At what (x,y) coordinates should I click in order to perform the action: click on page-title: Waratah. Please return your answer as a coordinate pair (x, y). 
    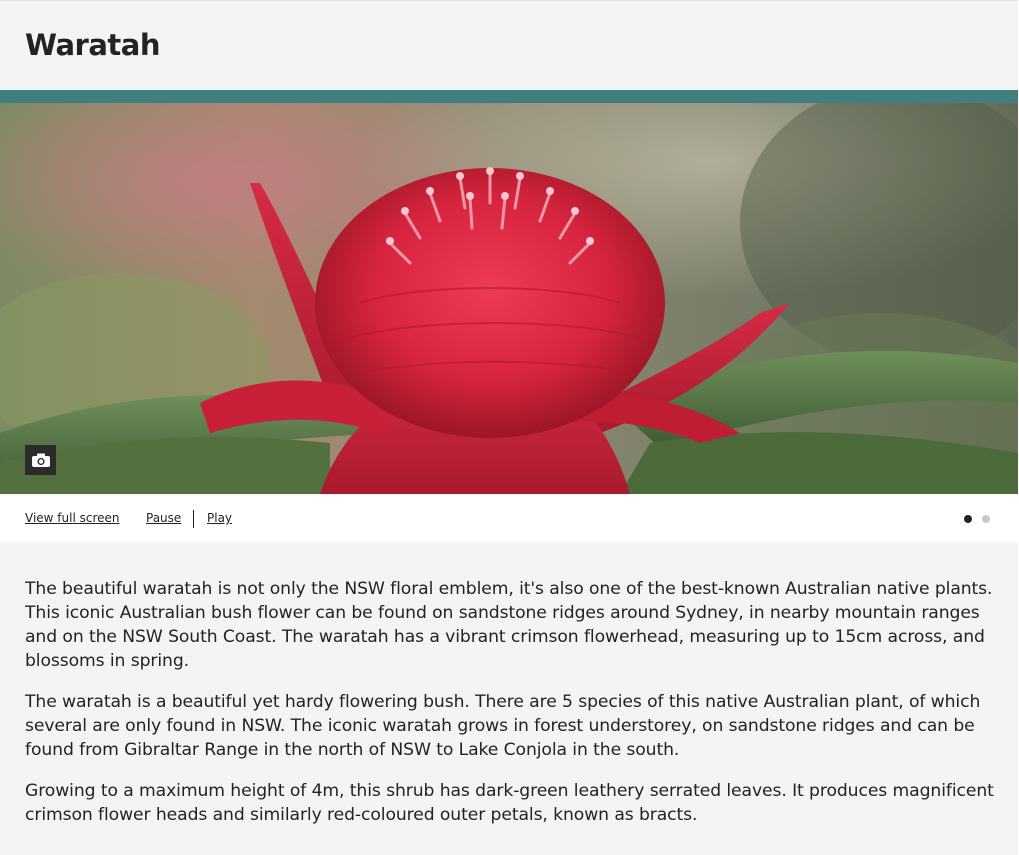
    Looking at the image, I should click on (92, 45).